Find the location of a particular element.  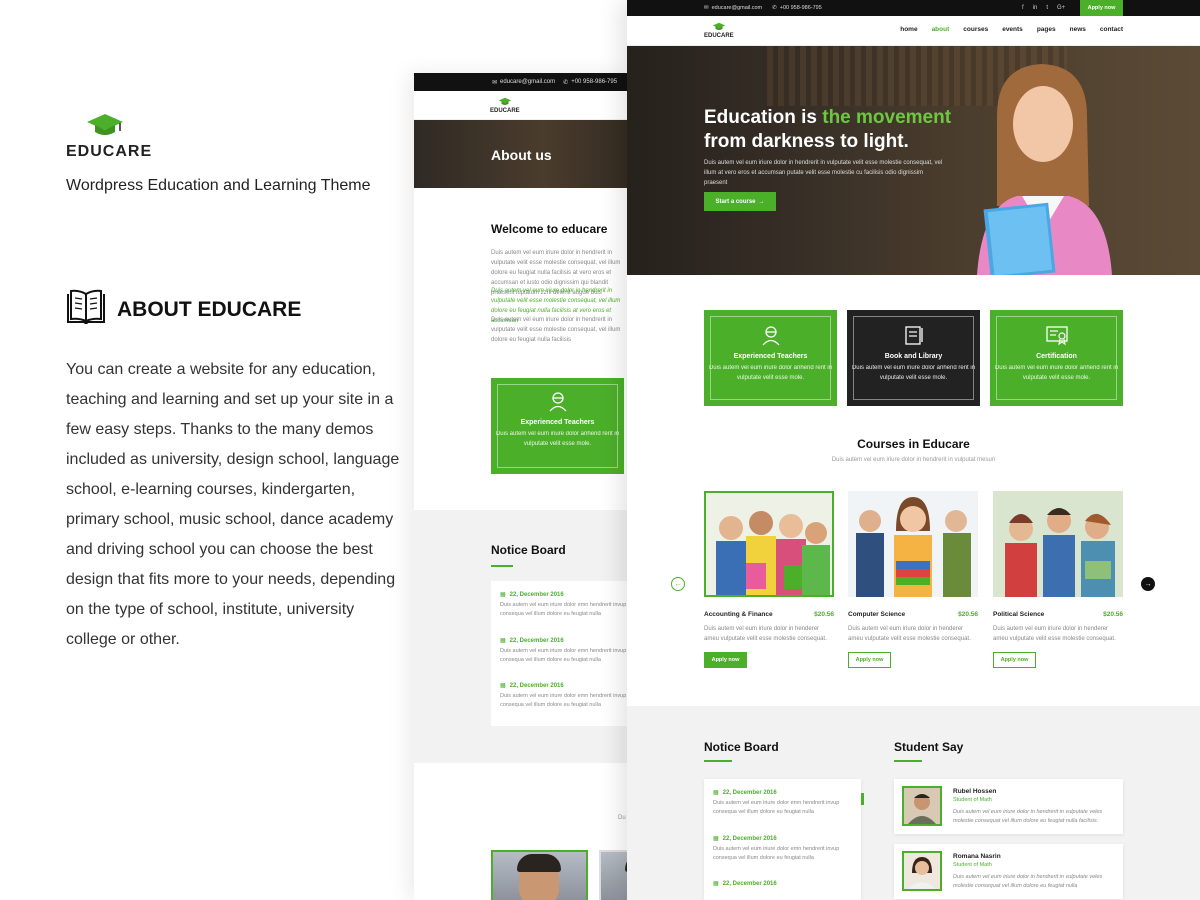

course-name: Accounting & Finance is located at coordinates (738, 614).